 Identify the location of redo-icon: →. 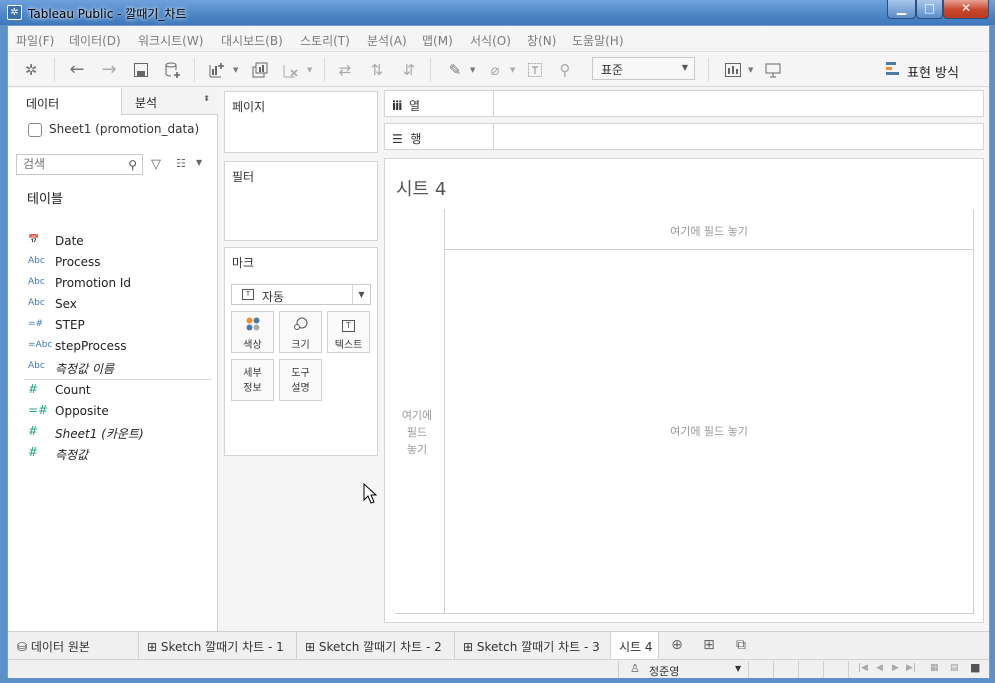
(109, 70).